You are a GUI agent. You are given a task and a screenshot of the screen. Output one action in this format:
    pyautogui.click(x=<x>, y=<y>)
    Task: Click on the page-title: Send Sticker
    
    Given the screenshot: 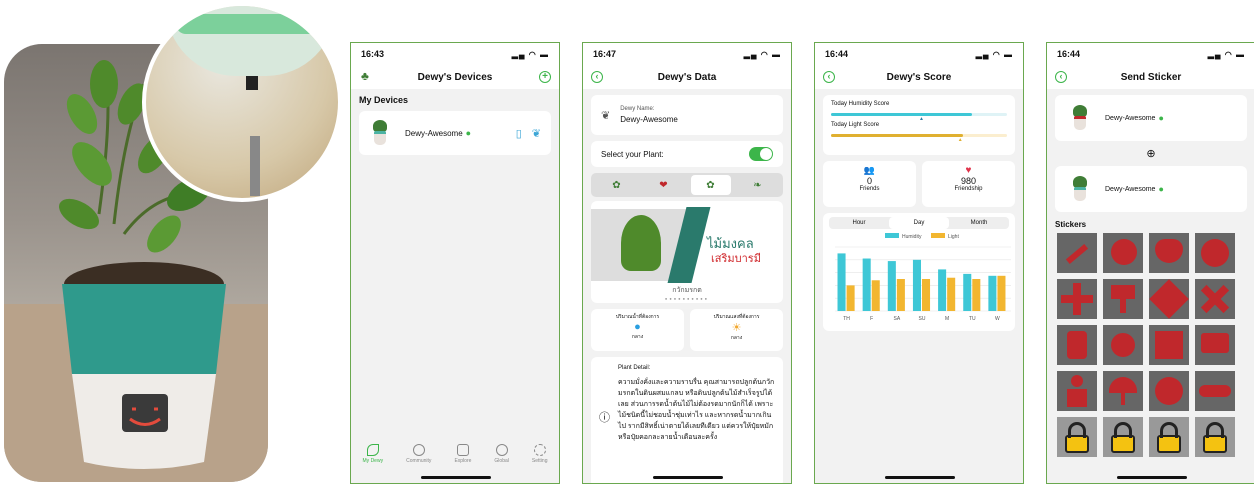 What is the action you would take?
    pyautogui.click(x=1151, y=77)
    